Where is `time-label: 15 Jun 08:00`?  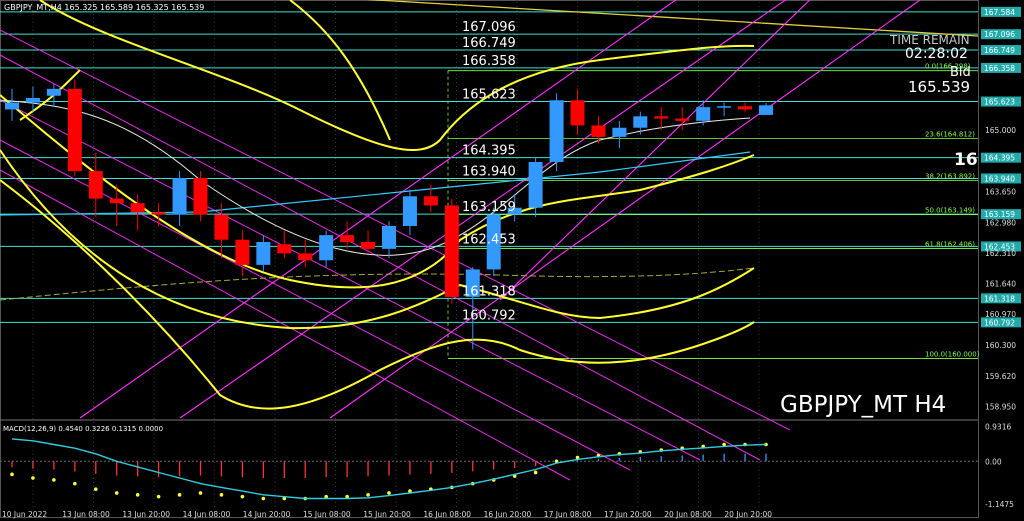 time-label: 15 Jun 08:00 is located at coordinates (327, 514).